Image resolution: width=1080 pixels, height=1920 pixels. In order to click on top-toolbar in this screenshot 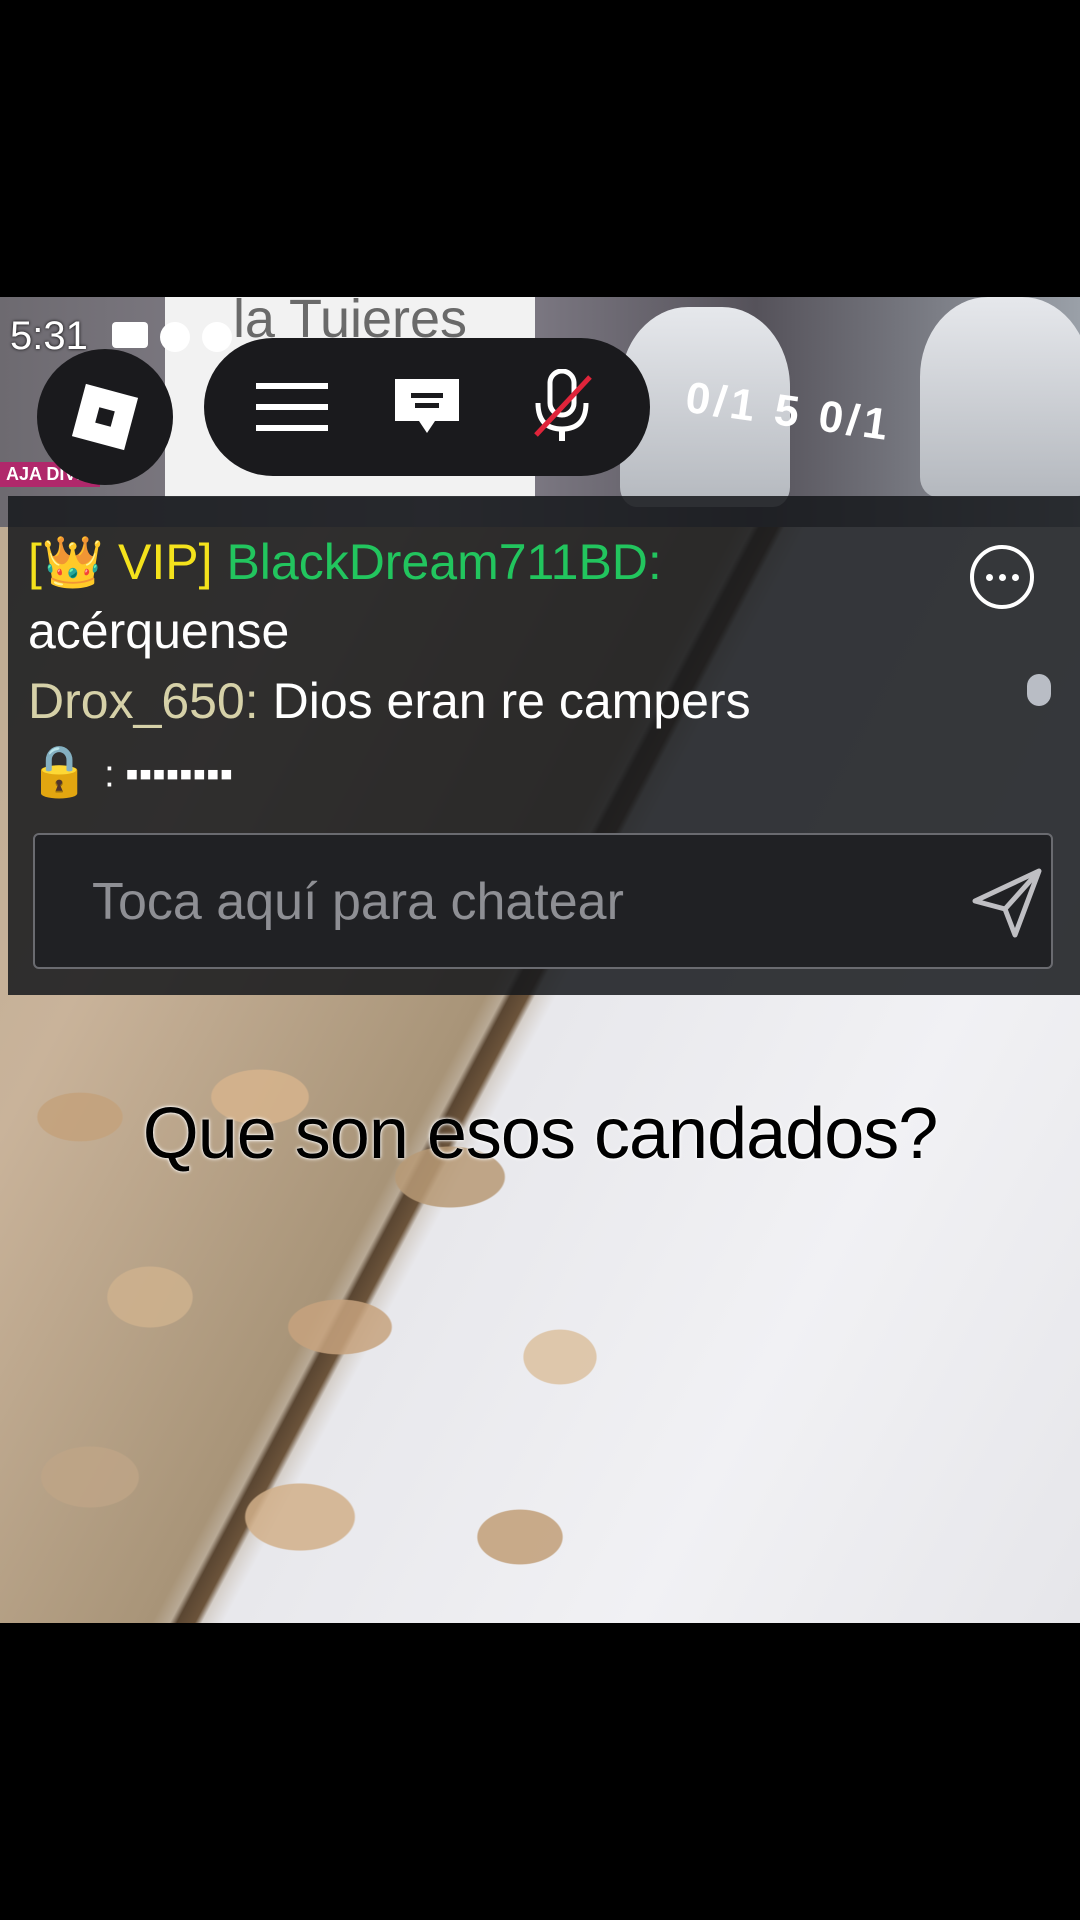, I will do `click(427, 407)`.